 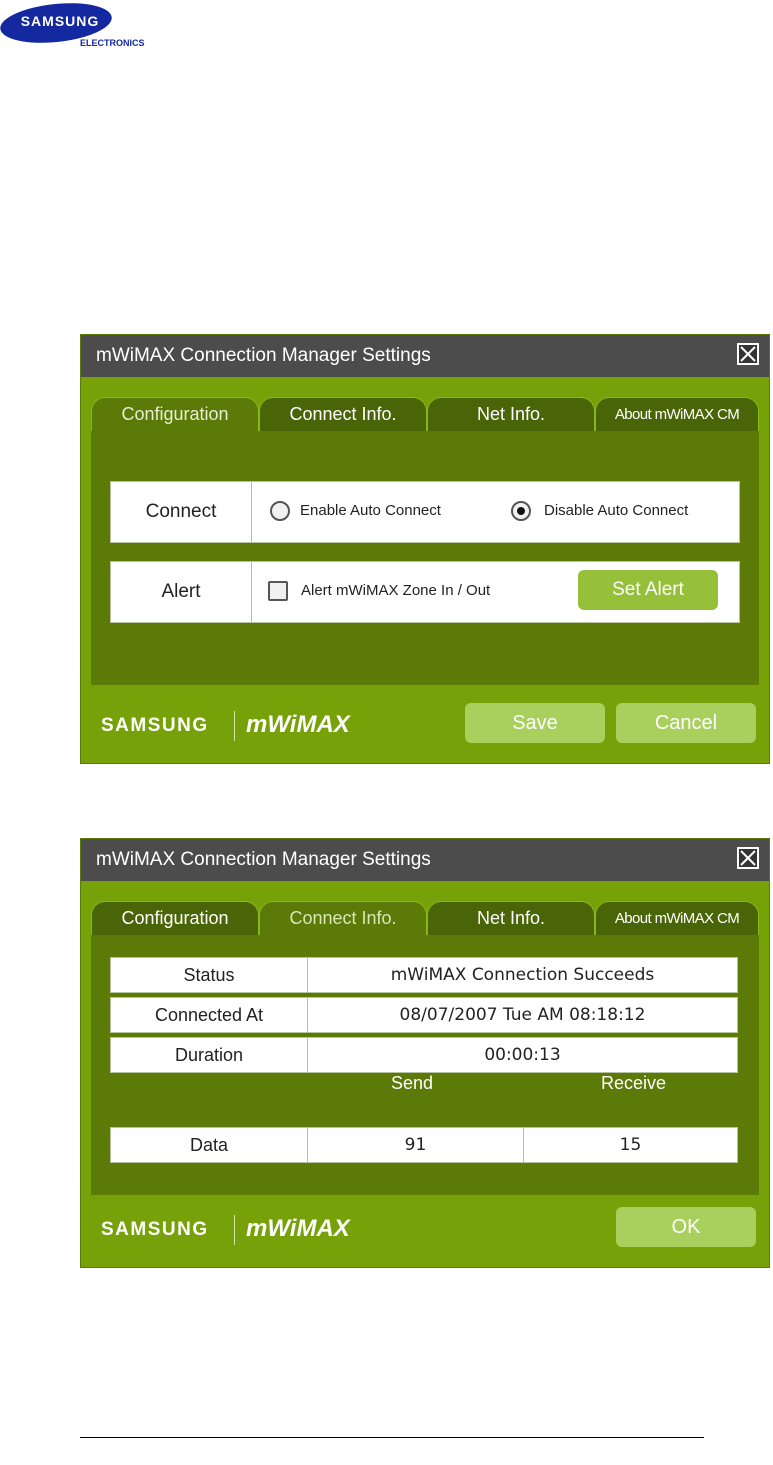 What do you see at coordinates (634, 1083) in the screenshot?
I see `receive-header: Receive` at bounding box center [634, 1083].